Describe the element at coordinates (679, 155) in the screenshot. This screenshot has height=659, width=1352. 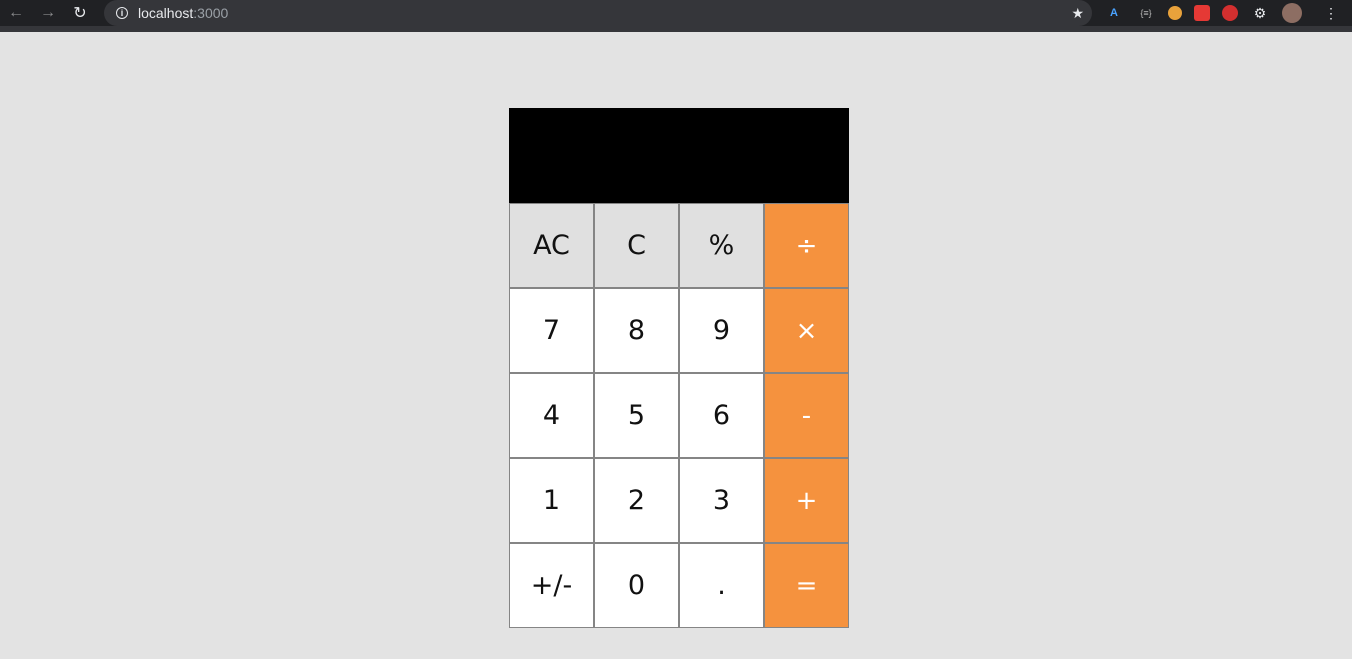
I see `calculator-display` at that location.